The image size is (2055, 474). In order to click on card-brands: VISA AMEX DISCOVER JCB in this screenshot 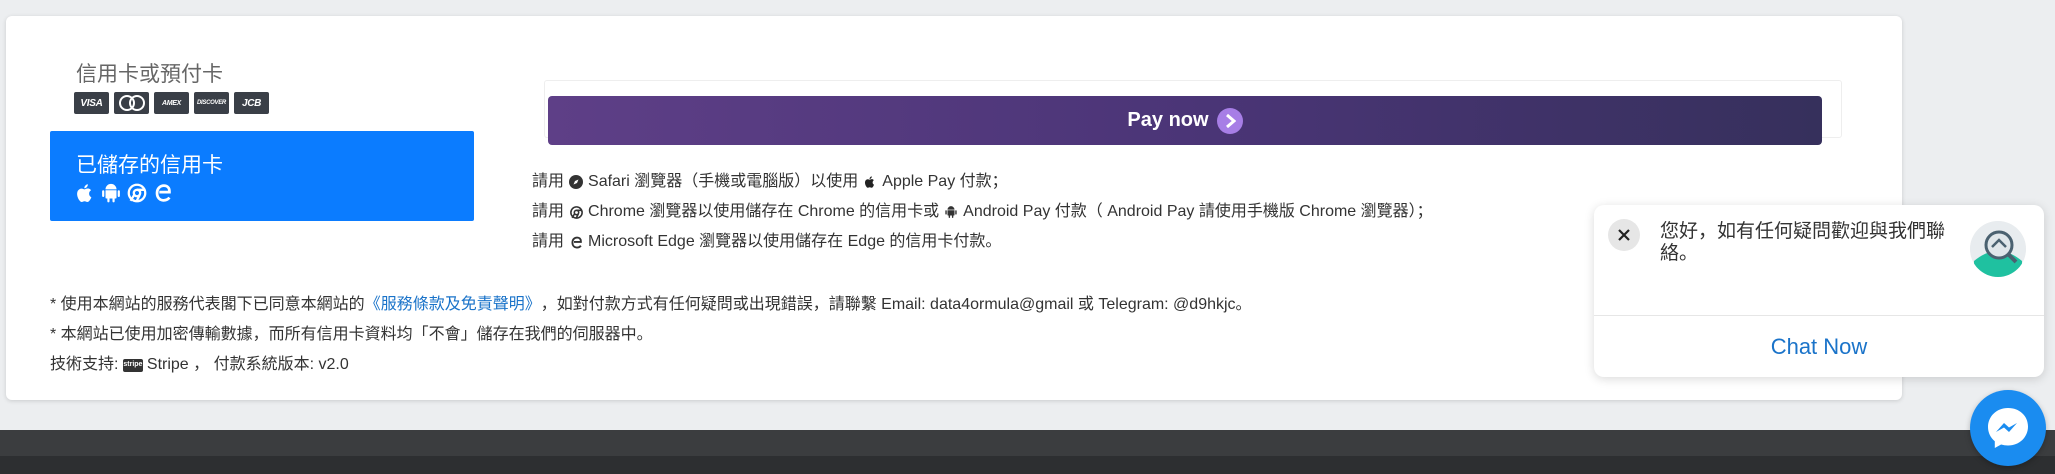, I will do `click(171, 103)`.